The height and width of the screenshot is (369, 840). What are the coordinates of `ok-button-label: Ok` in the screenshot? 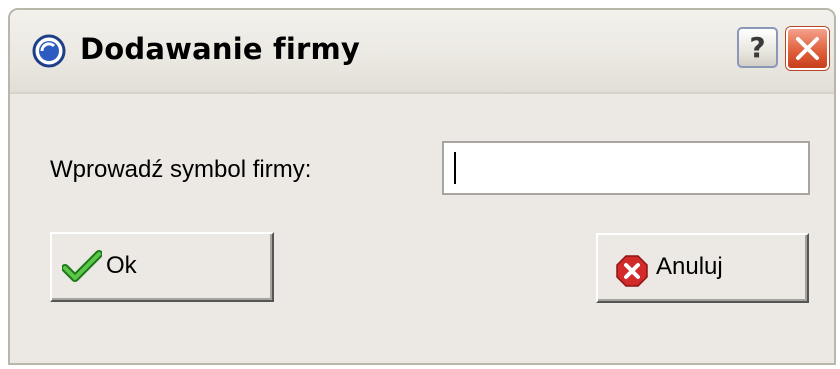 It's located at (121, 265).